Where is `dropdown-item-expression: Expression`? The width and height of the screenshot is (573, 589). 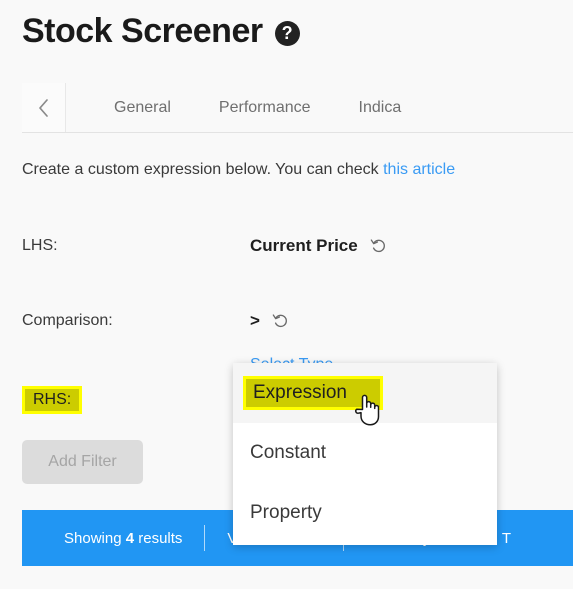
dropdown-item-expression: Expression is located at coordinates (365, 393).